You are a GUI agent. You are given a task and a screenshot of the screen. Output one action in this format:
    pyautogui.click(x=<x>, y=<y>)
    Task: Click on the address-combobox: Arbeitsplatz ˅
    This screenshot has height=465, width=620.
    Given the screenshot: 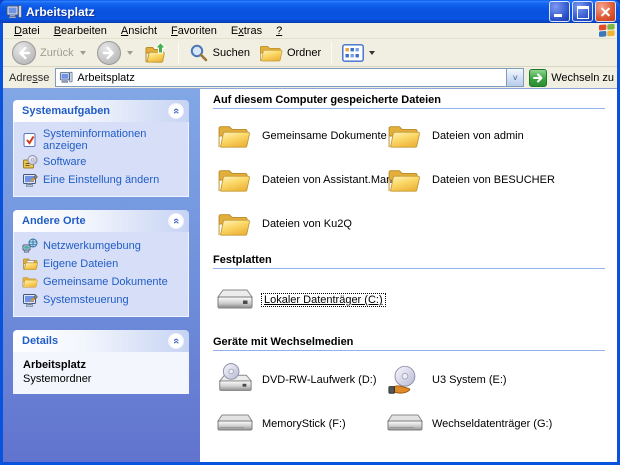 What is the action you would take?
    pyautogui.click(x=290, y=77)
    